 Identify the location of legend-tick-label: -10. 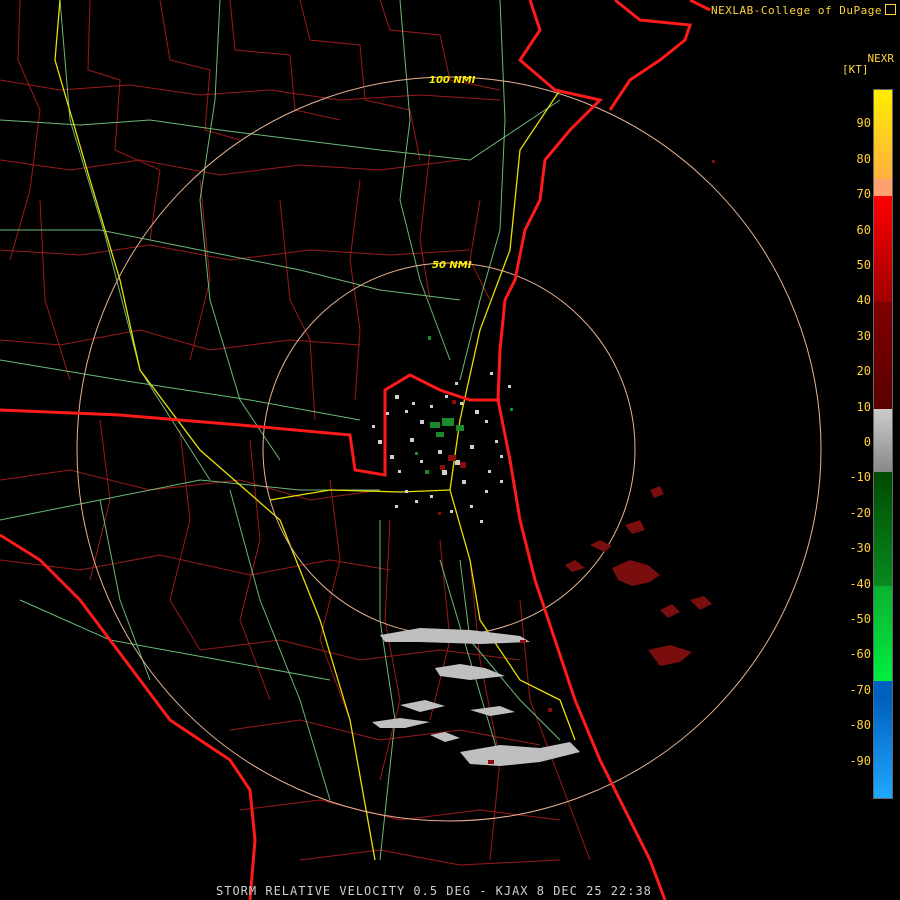
(860, 477).